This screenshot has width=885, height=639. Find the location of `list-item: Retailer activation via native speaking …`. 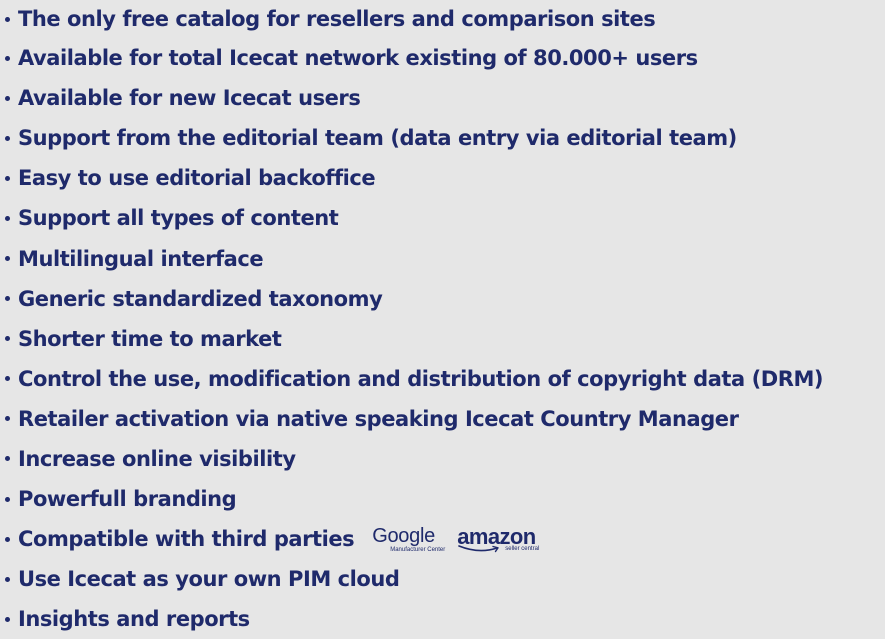

list-item: Retailer activation via native speaking … is located at coordinates (414, 419).